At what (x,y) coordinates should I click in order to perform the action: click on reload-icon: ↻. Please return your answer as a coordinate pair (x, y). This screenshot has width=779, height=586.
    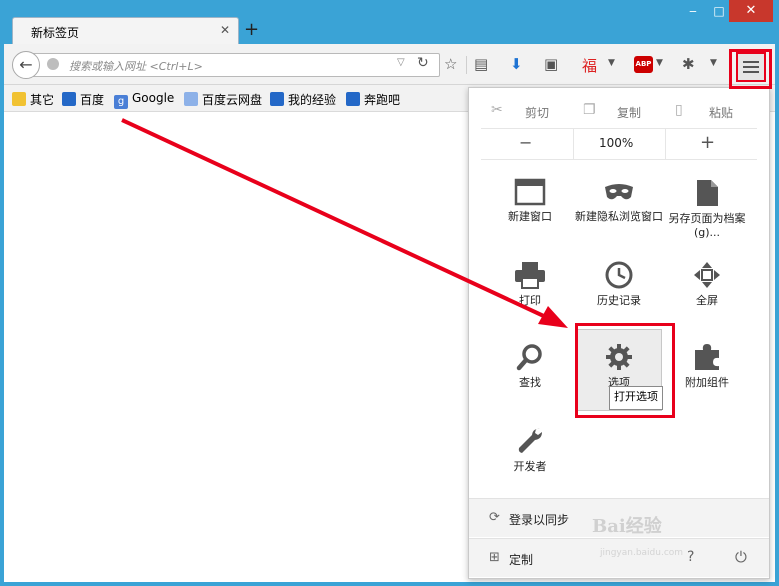
    Looking at the image, I should click on (423, 63).